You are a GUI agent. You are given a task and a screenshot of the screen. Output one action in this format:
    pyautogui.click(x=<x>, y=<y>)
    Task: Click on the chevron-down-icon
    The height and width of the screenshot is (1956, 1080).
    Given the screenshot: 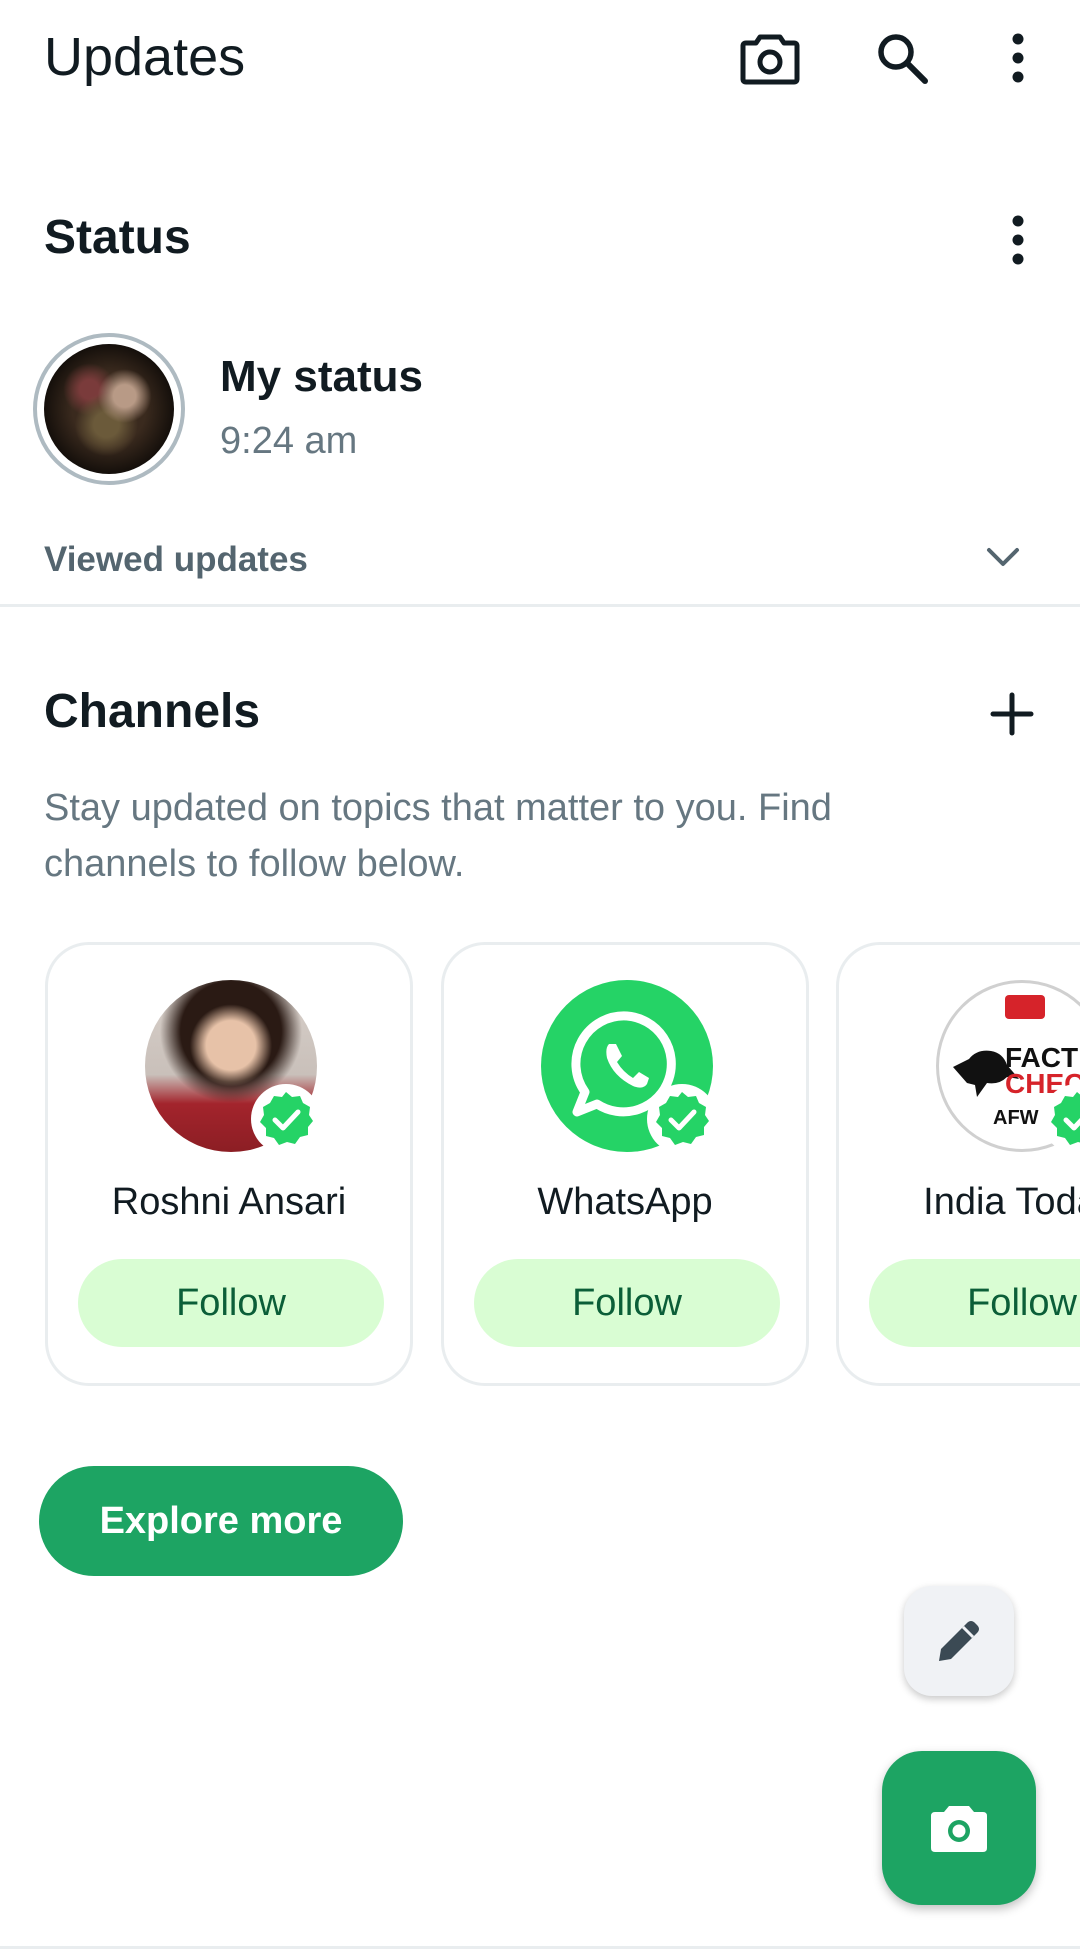 What is the action you would take?
    pyautogui.click(x=1003, y=557)
    